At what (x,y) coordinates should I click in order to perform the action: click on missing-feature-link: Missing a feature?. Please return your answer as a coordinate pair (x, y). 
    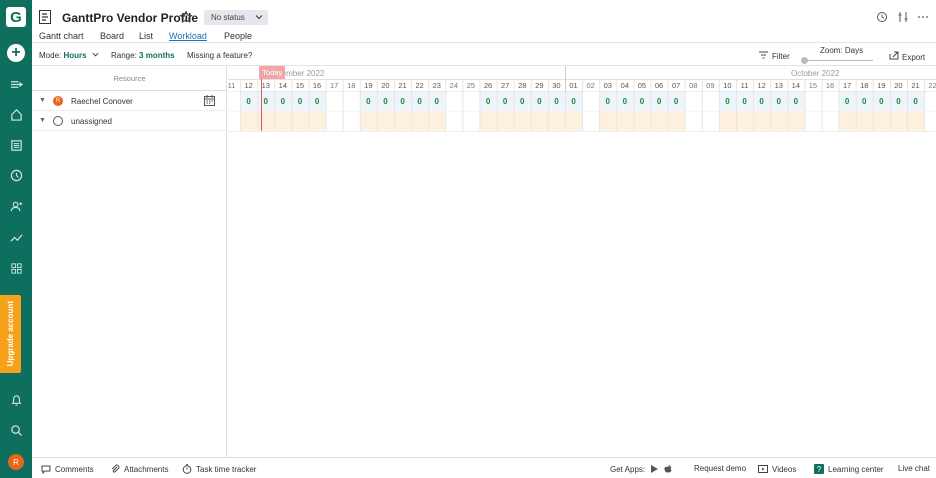
    Looking at the image, I should click on (219, 55).